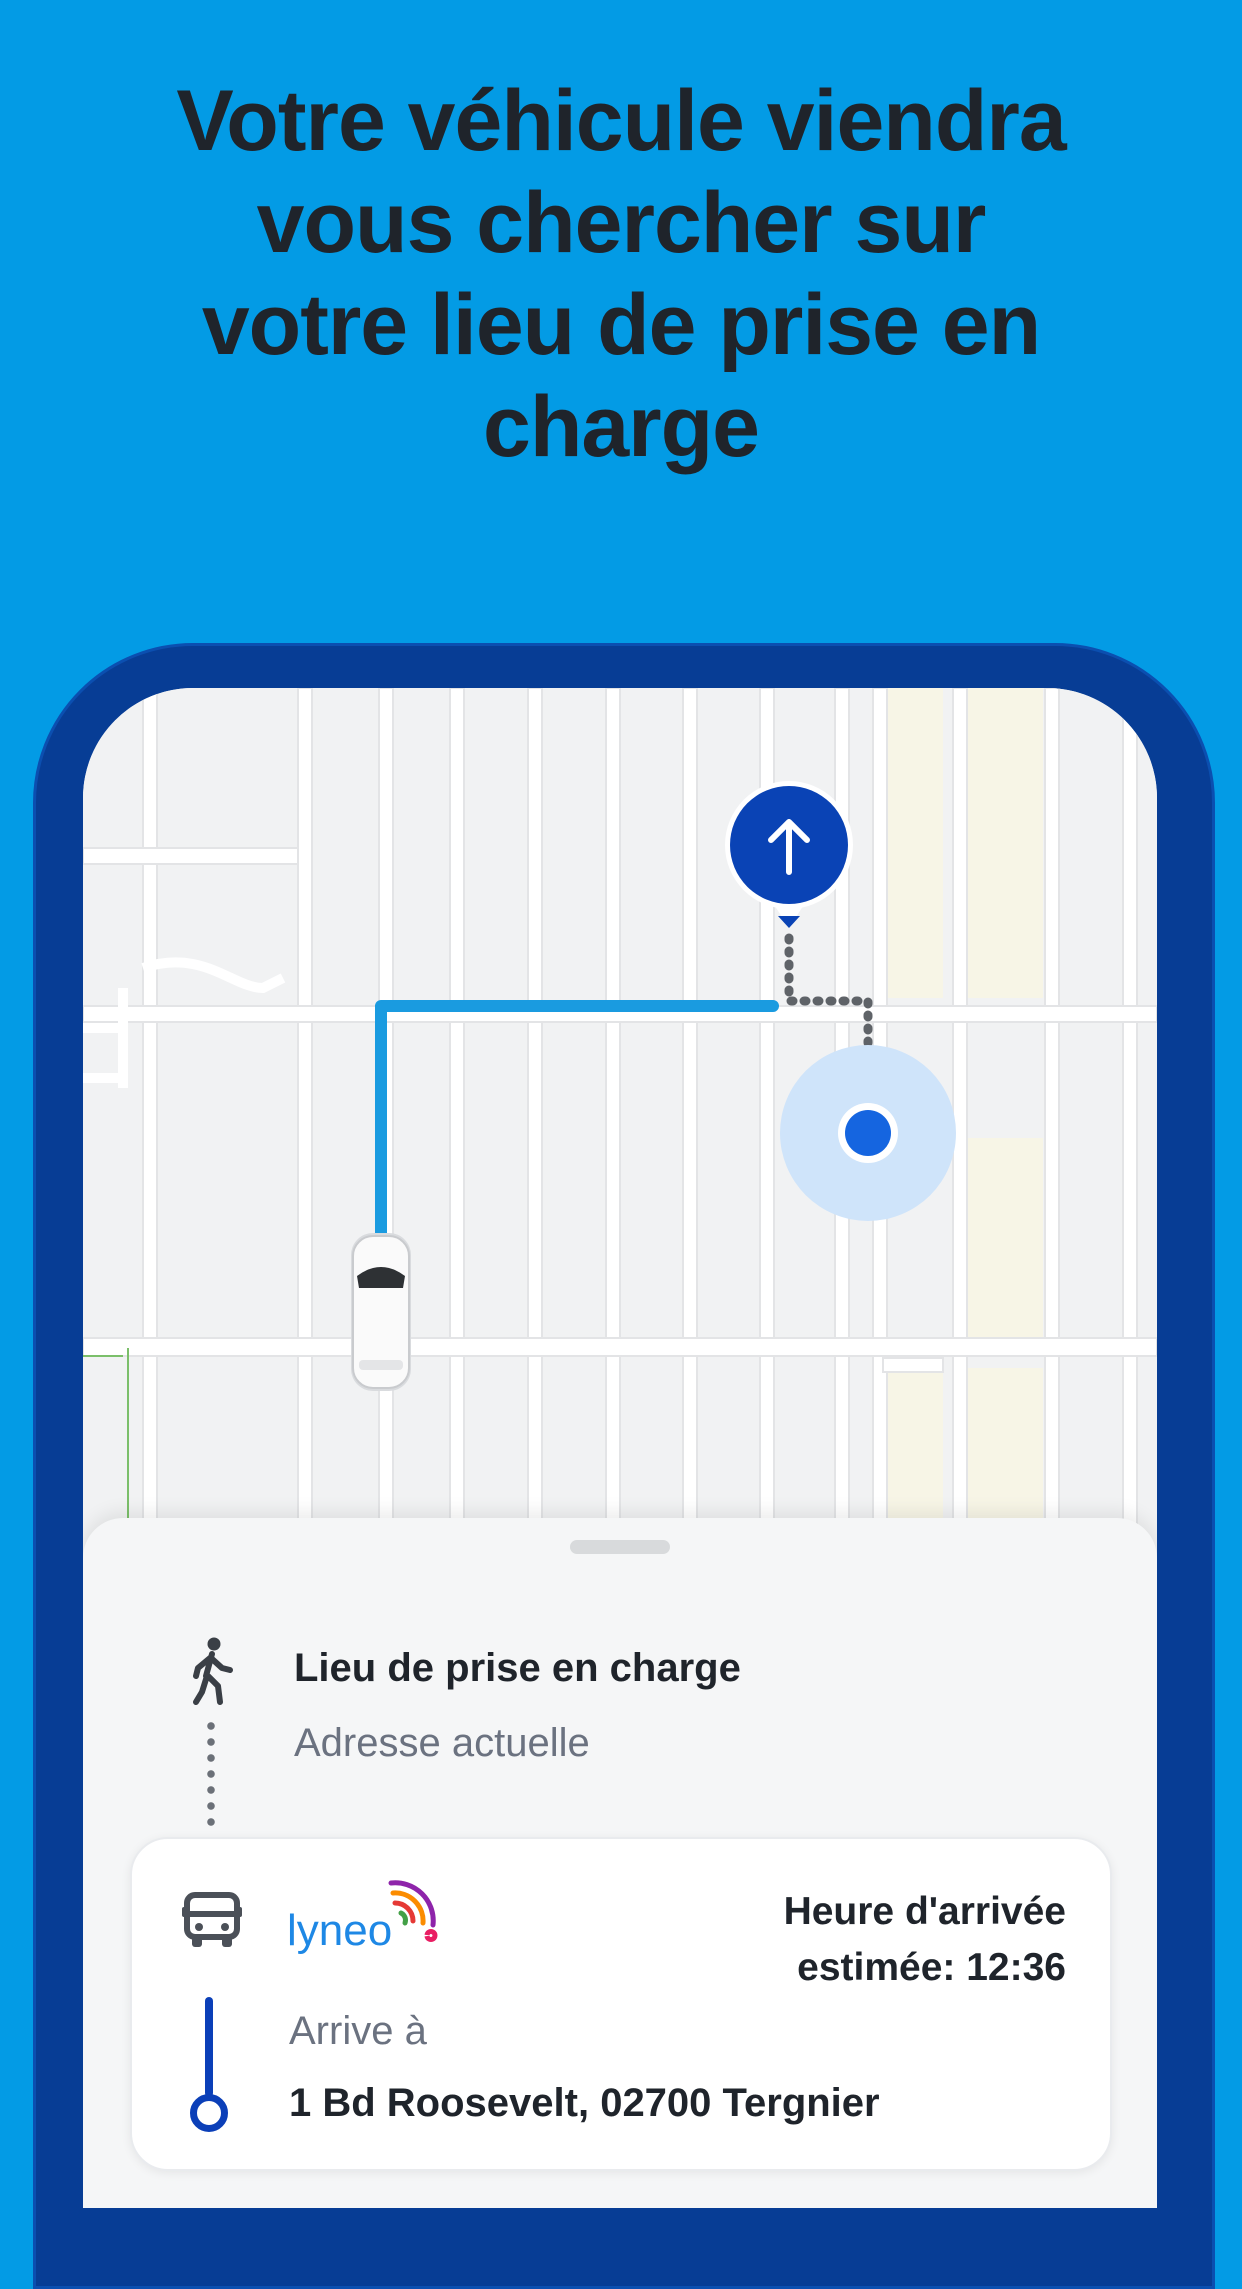  I want to click on destination-marker-icon, so click(209, 2113).